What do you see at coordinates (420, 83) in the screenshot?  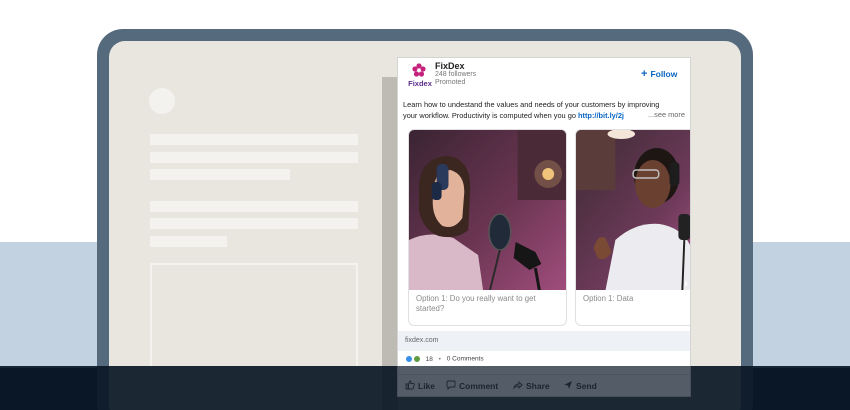 I see `logo-text: Fixdex` at bounding box center [420, 83].